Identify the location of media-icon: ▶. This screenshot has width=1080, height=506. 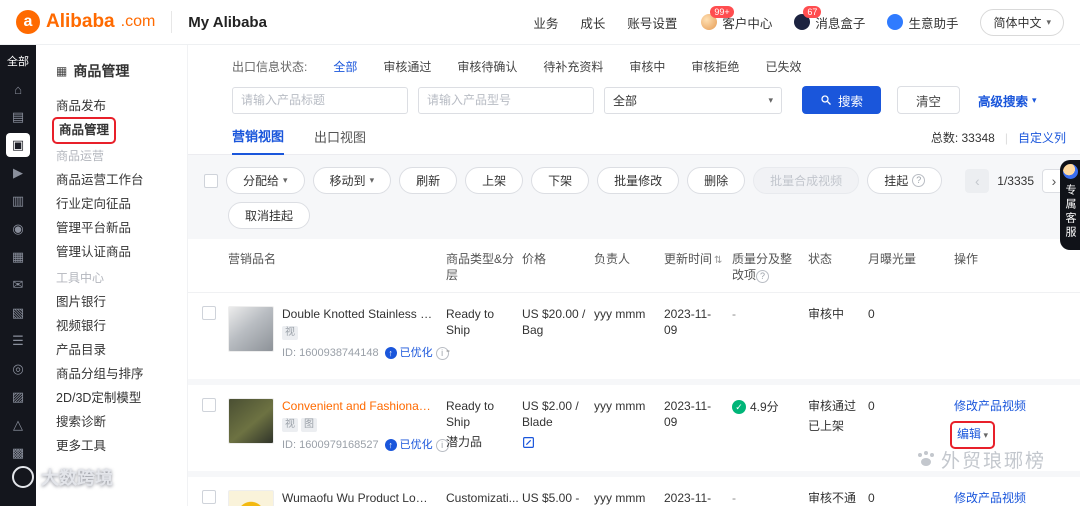
(18, 173).